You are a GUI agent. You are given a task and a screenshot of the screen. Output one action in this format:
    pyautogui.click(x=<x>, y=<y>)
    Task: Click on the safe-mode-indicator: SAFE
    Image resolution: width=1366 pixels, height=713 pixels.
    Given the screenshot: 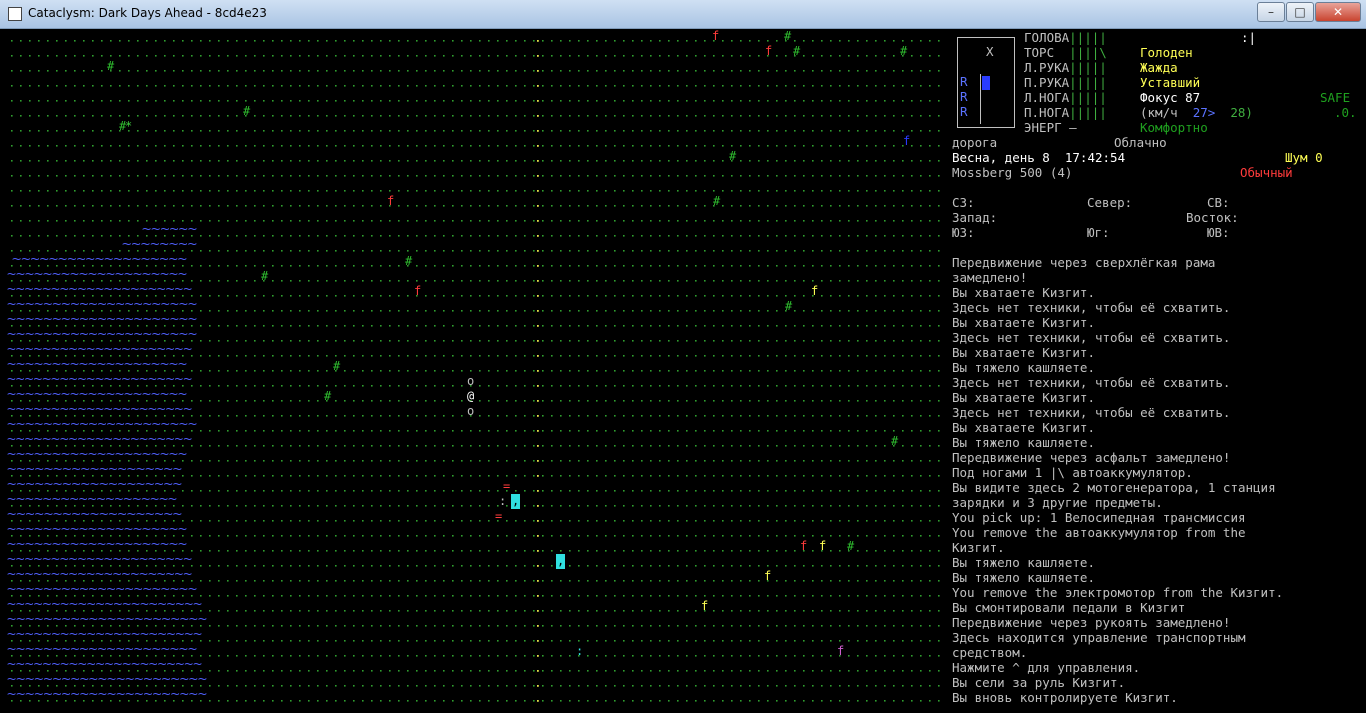 What is the action you would take?
    pyautogui.click(x=1335, y=97)
    